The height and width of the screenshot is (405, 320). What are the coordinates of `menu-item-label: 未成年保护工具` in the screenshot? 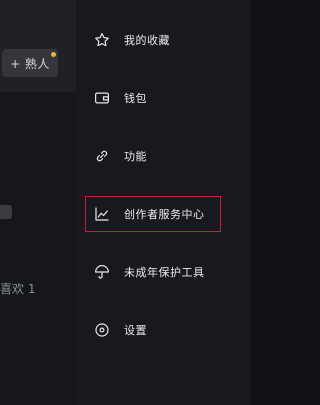 It's located at (164, 272).